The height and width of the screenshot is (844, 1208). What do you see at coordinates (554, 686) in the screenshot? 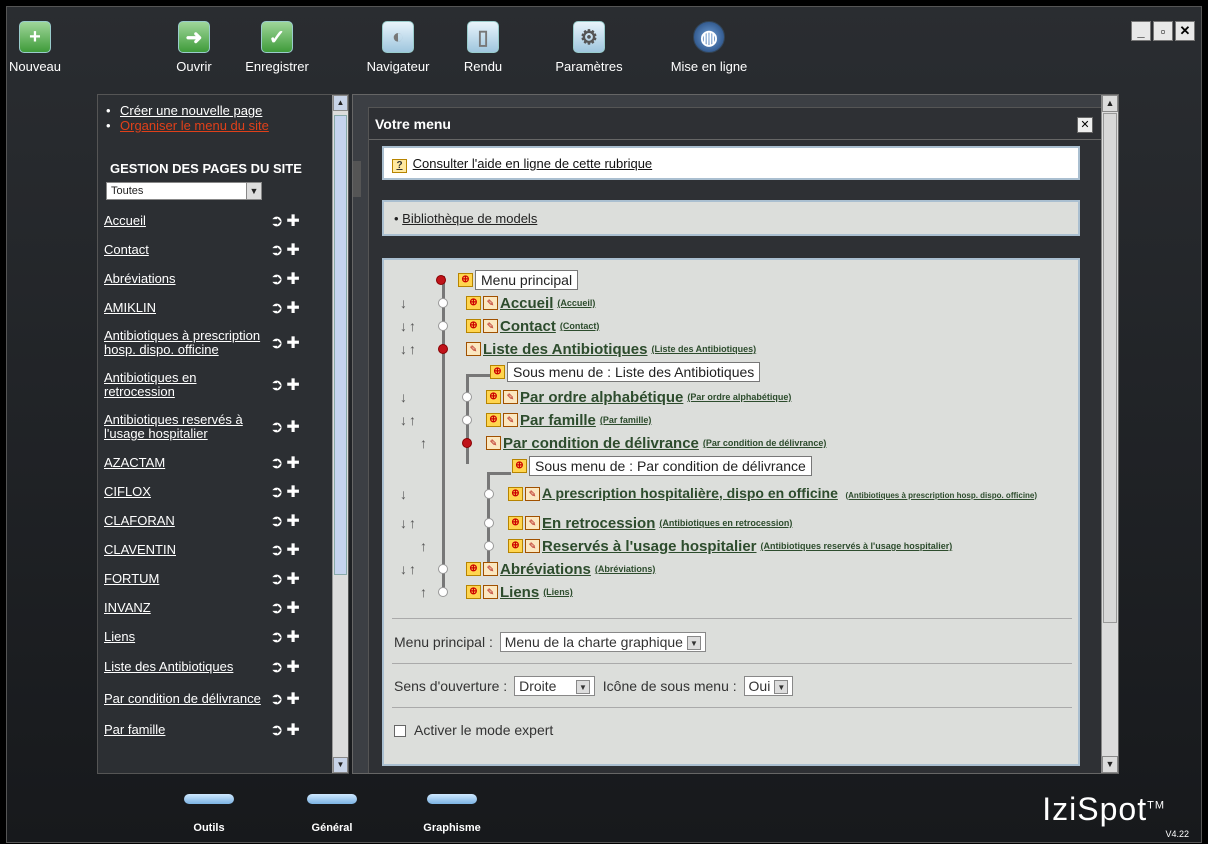
I see `sens-select: Droite ▼` at bounding box center [554, 686].